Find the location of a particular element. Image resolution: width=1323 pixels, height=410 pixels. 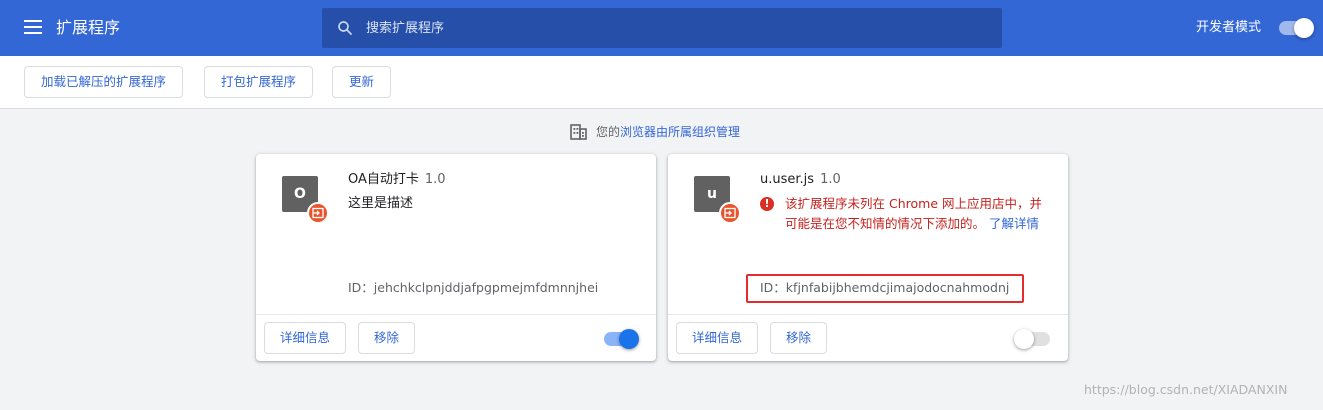

developer-mode-label: 开发者模式 is located at coordinates (1229, 27).